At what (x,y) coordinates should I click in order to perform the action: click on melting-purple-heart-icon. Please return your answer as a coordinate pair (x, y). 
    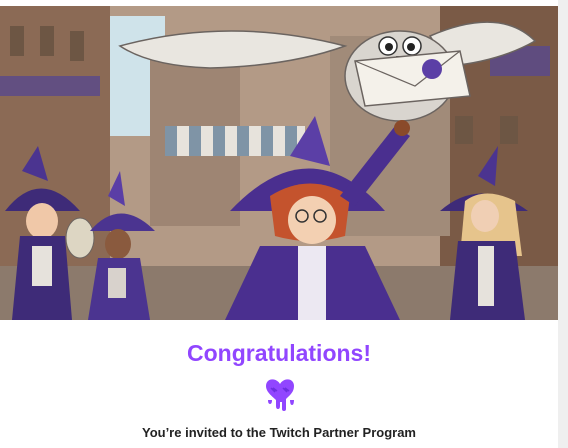
    Looking at the image, I should click on (280, 394).